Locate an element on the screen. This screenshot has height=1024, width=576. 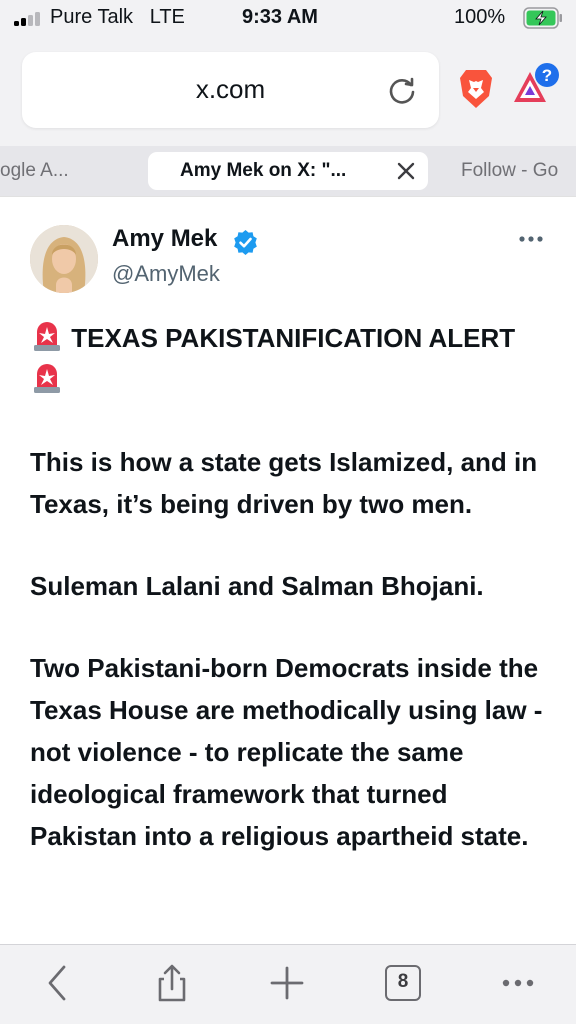
post-headline: TEXAS PAKISTANIFICATION ALERT is located at coordinates (290, 359).